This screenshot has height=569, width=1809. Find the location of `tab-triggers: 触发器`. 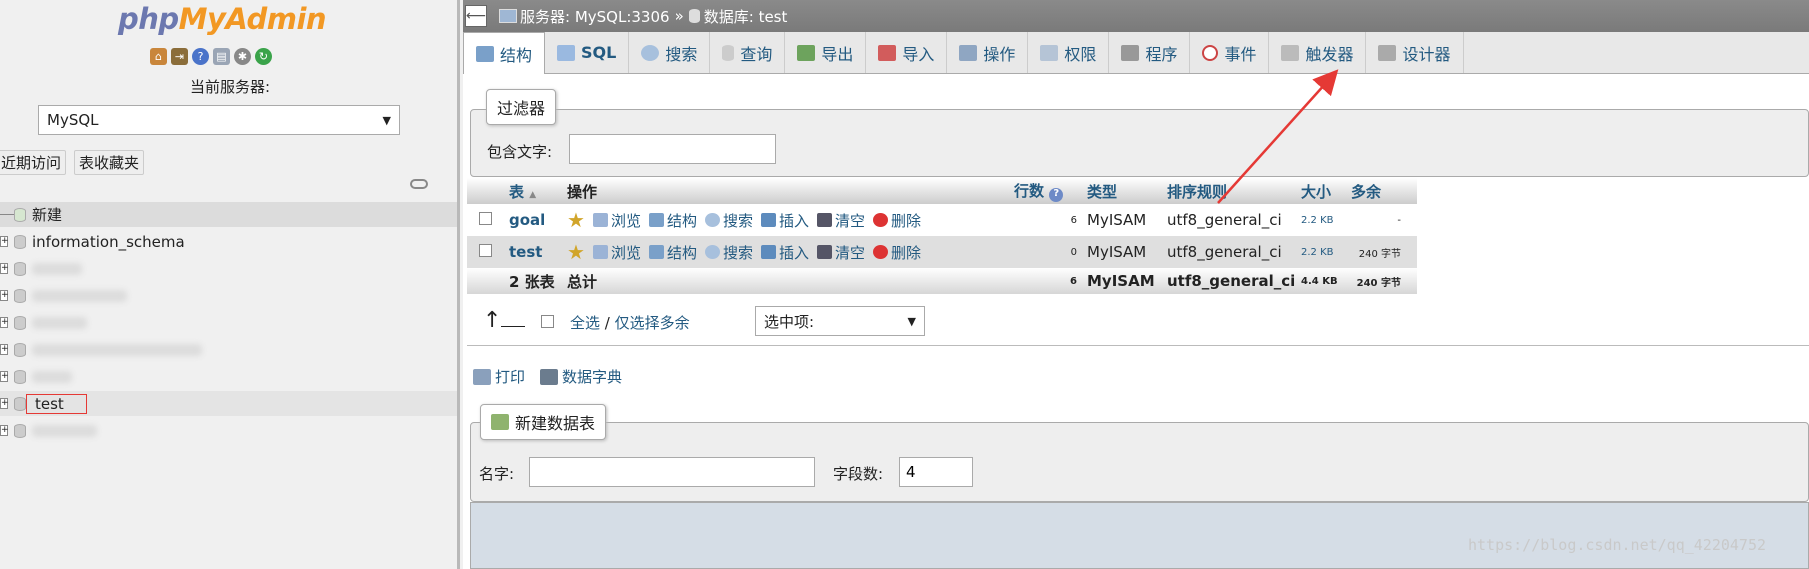

tab-triggers: 触发器 is located at coordinates (1318, 52).